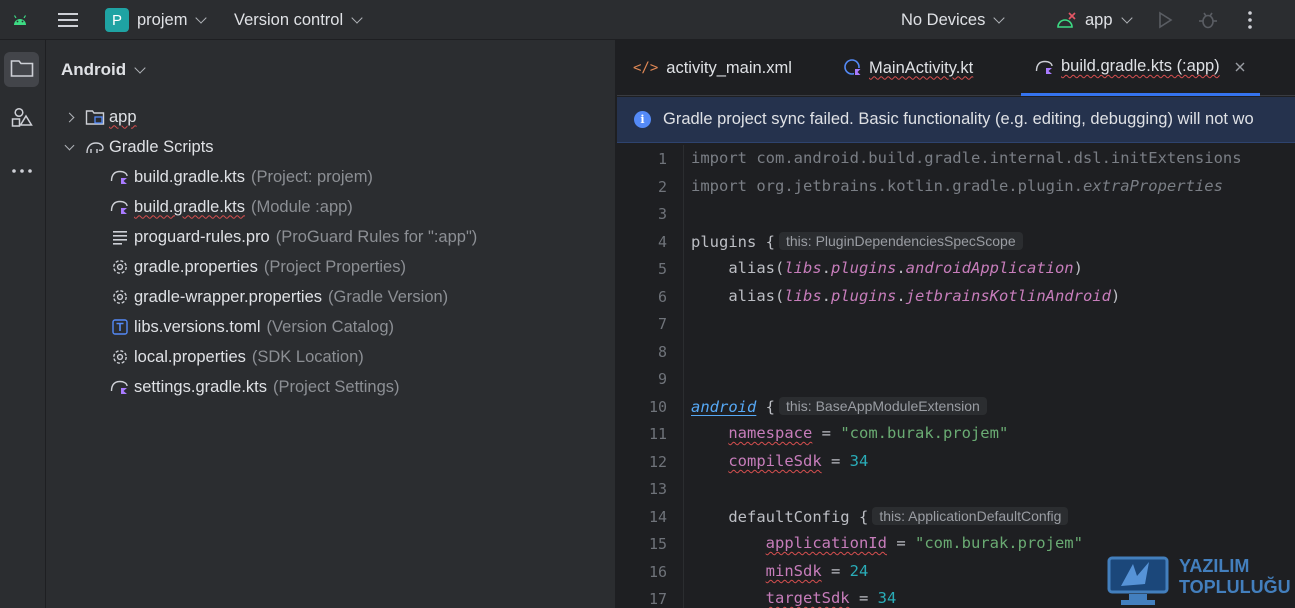  Describe the element at coordinates (94, 69) in the screenshot. I see `project-view-label: Android` at that location.